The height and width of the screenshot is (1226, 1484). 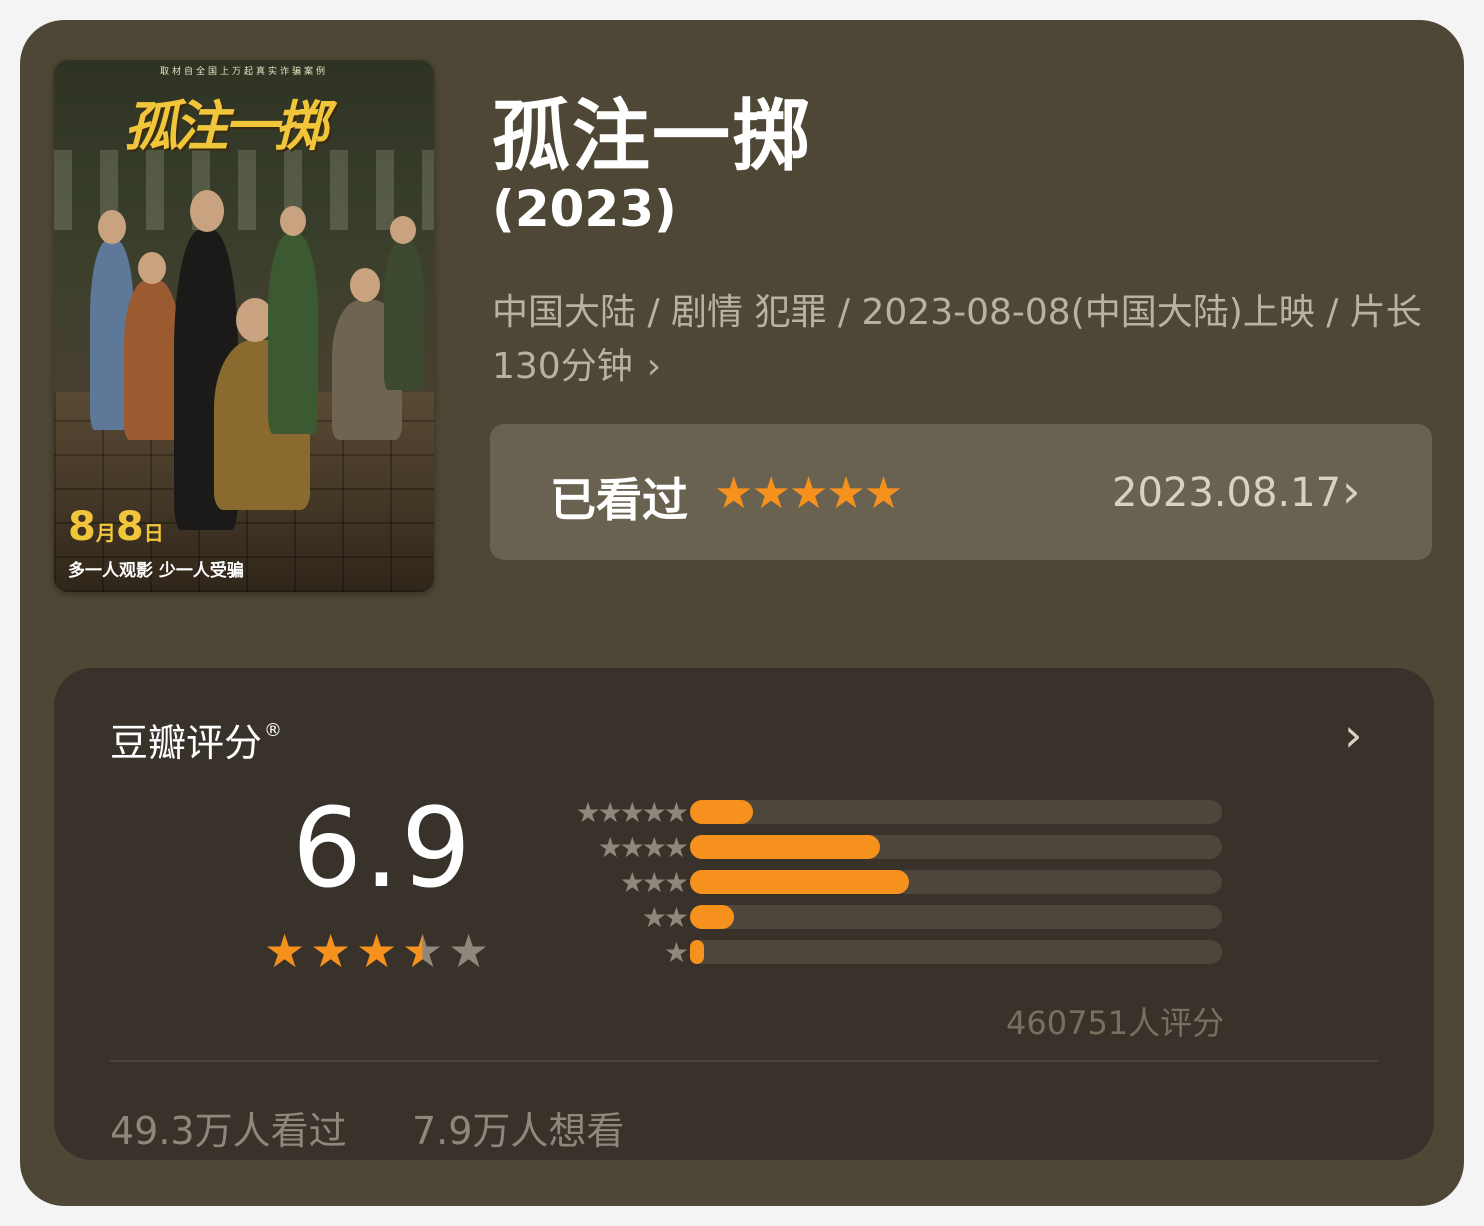 What do you see at coordinates (273, 730) in the screenshot?
I see `registered-mark: ®` at bounding box center [273, 730].